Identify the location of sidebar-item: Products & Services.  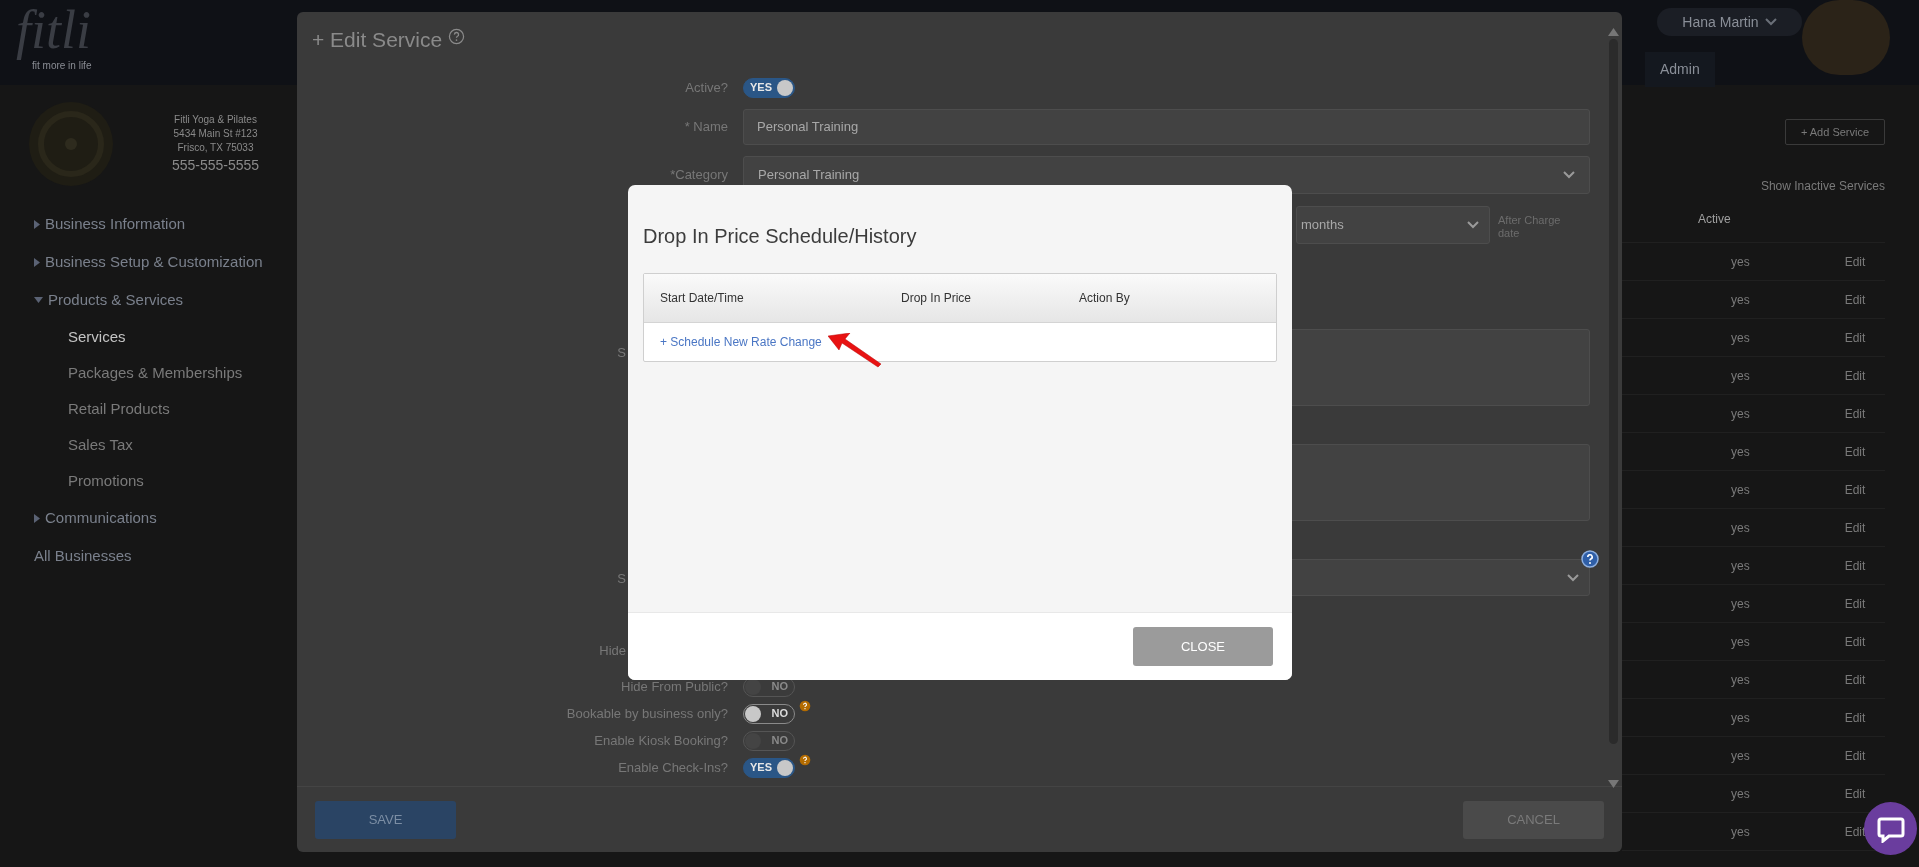
(165, 300).